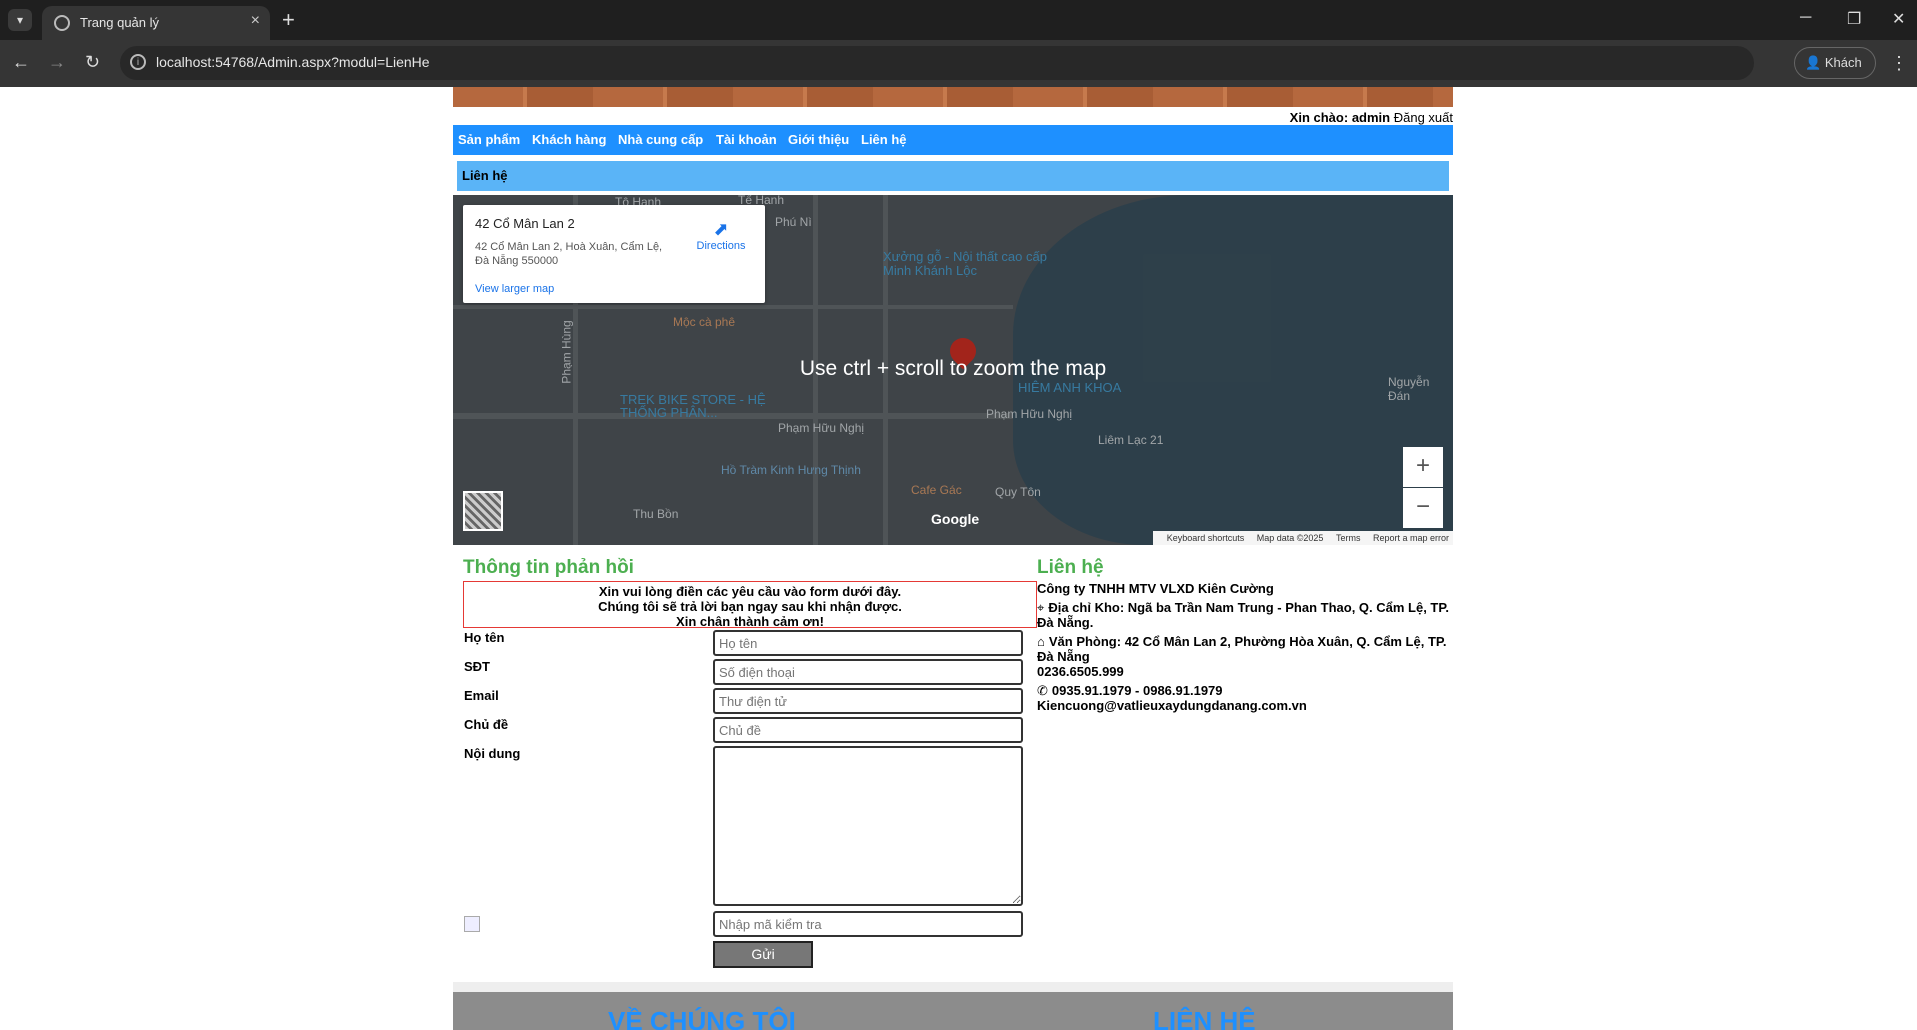 This screenshot has height=1030, width=1917. Describe the element at coordinates (1245, 690) in the screenshot. I see `mobile-phones: ✆ 0935.91.1979 - 0986.91.1979` at that location.